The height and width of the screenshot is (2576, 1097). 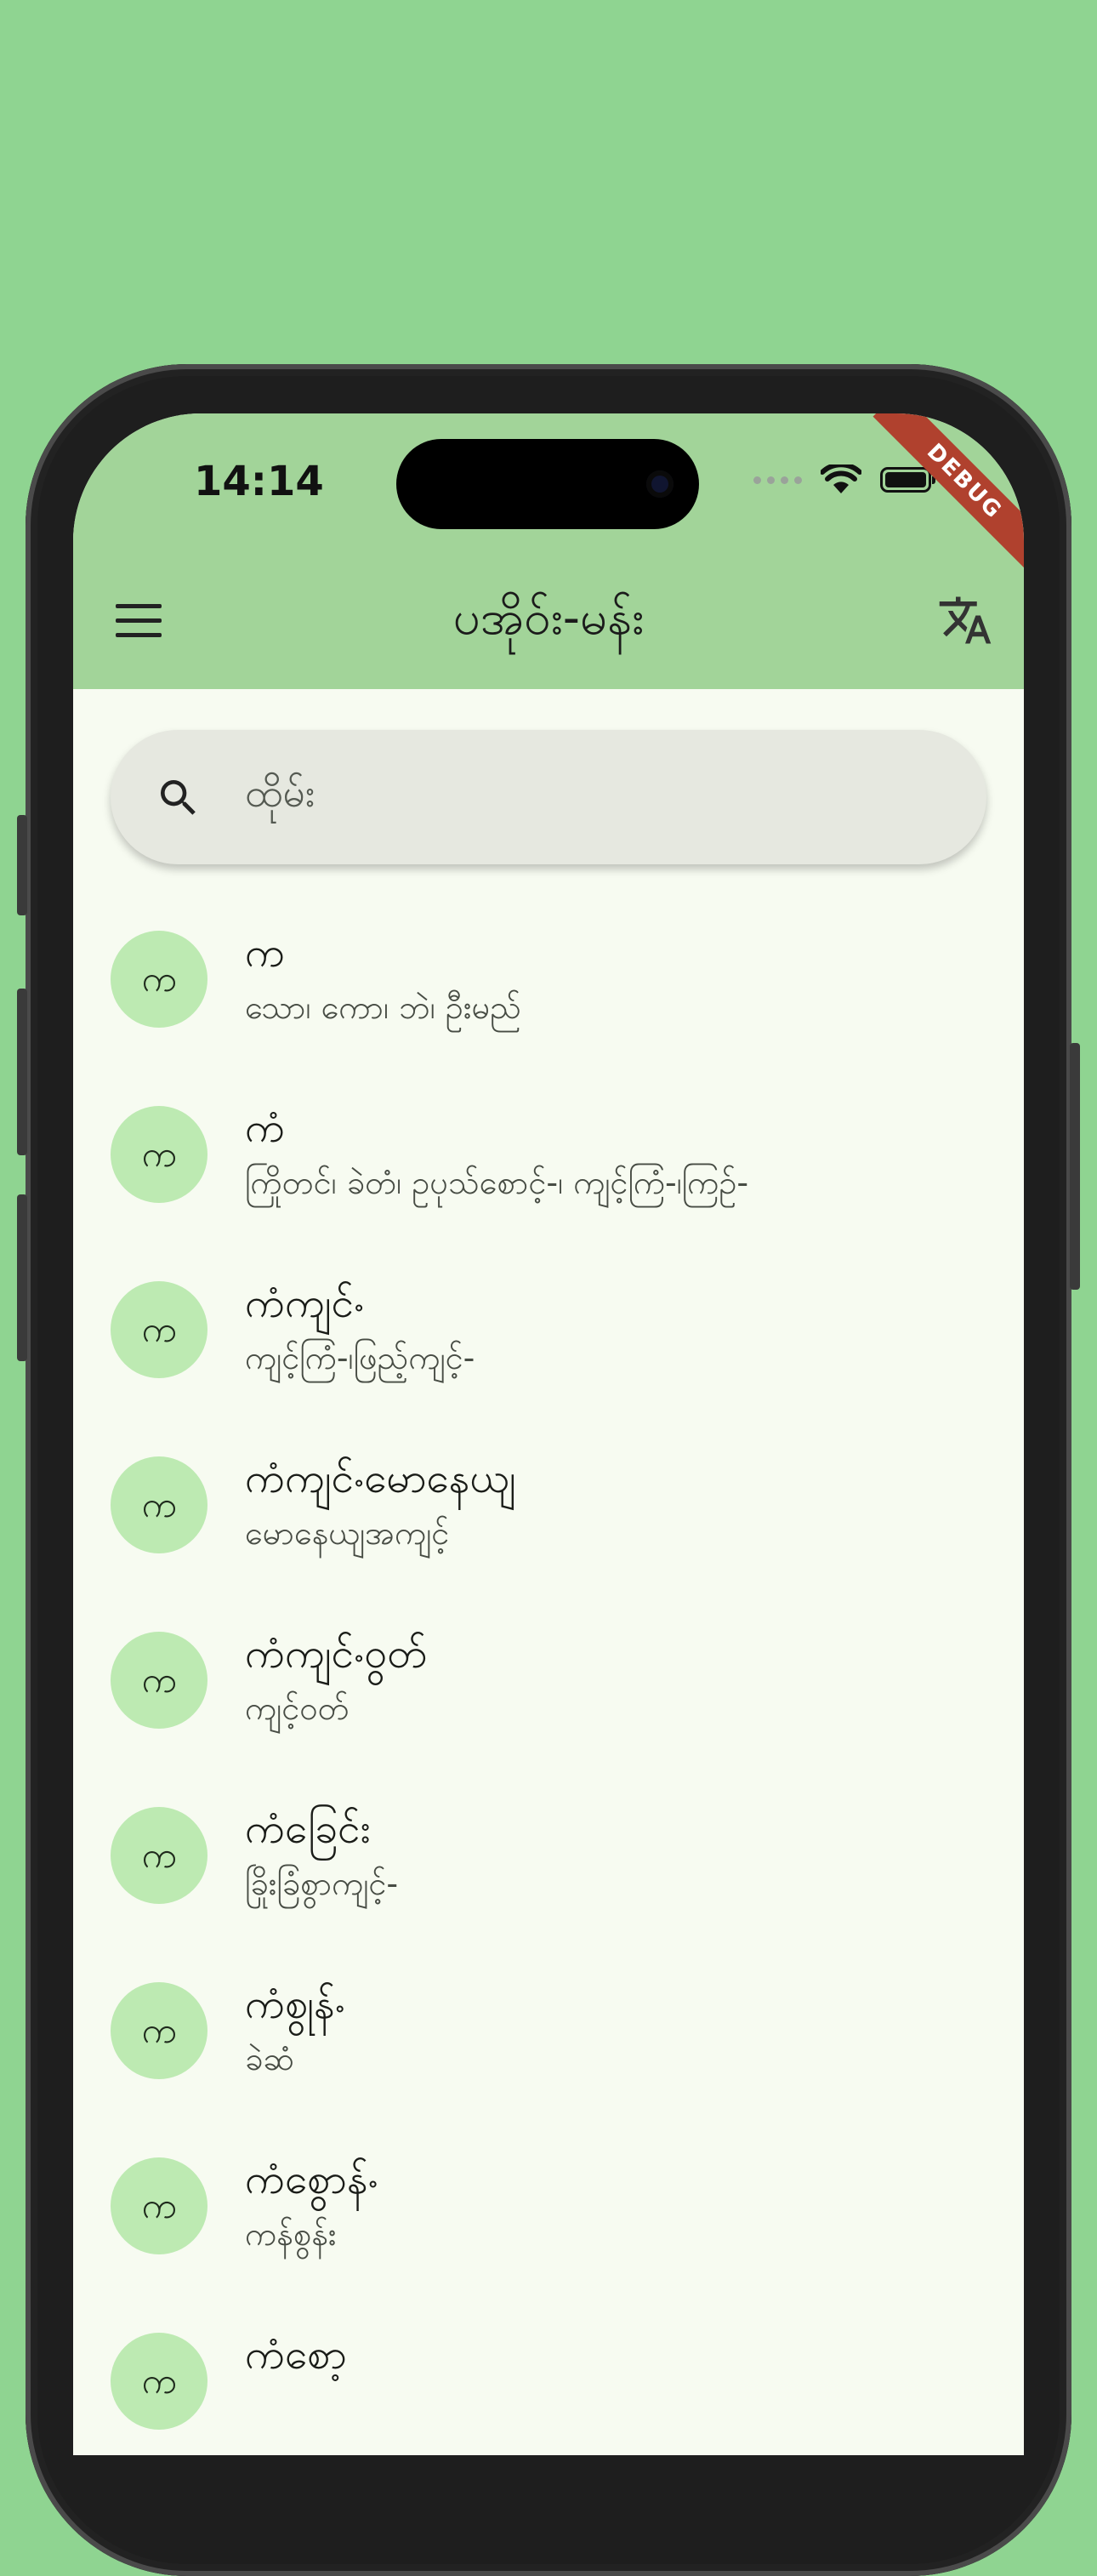 I want to click on list-item: က ကံကျင်ႋဝွတ် ကျင့်ဝတ်, so click(x=548, y=1677).